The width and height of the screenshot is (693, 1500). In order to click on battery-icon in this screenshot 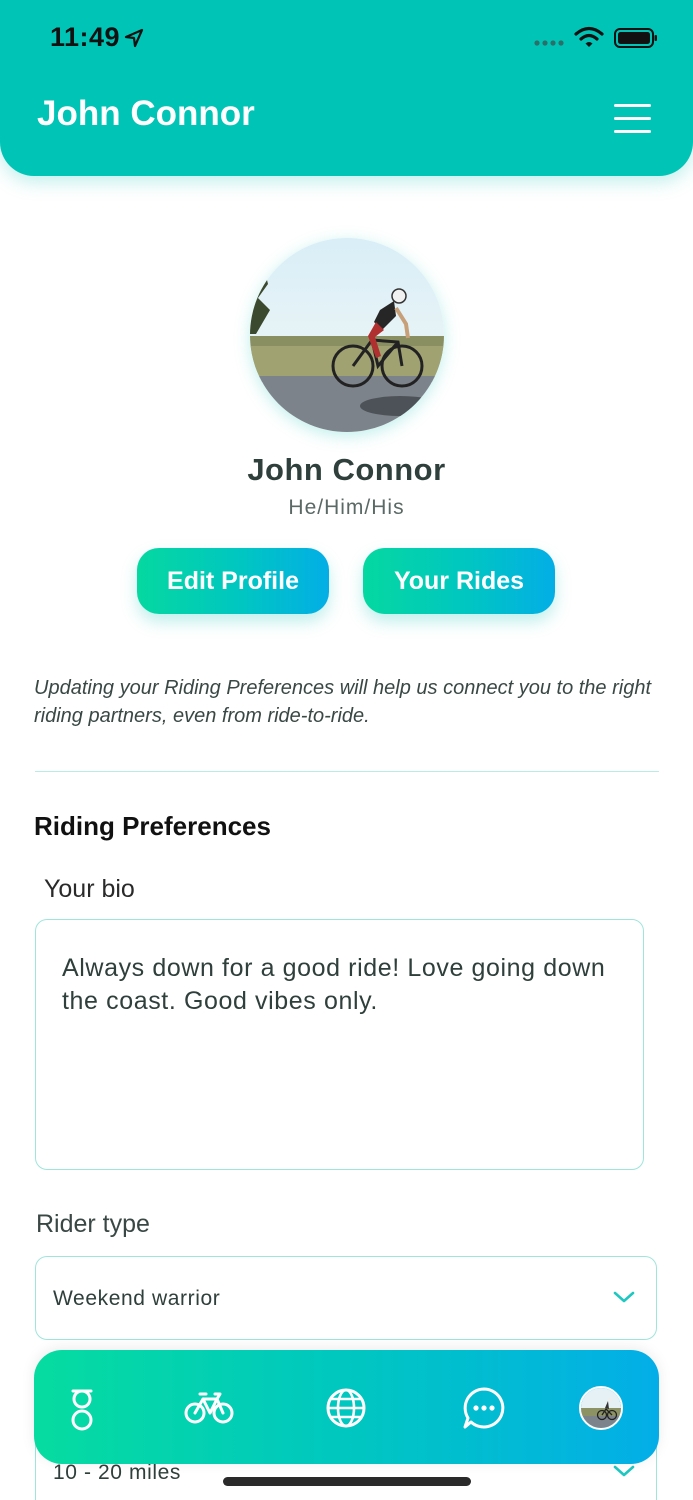, I will do `click(635, 38)`.